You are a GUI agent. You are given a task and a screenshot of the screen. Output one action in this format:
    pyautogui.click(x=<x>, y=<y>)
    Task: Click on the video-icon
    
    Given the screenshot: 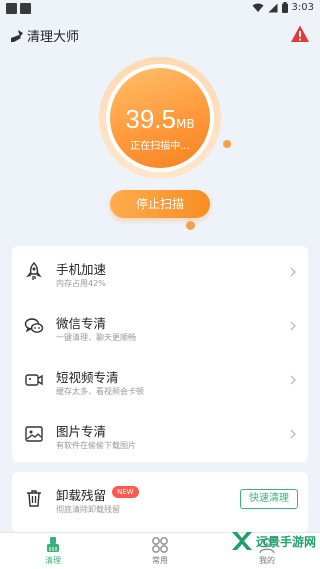 What is the action you would take?
    pyautogui.click(x=34, y=380)
    